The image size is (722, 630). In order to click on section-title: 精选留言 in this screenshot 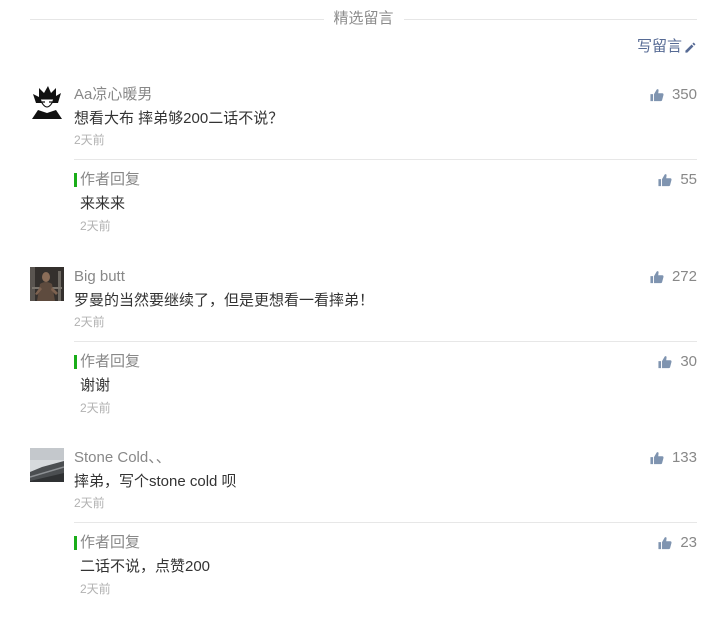, I will do `click(363, 18)`.